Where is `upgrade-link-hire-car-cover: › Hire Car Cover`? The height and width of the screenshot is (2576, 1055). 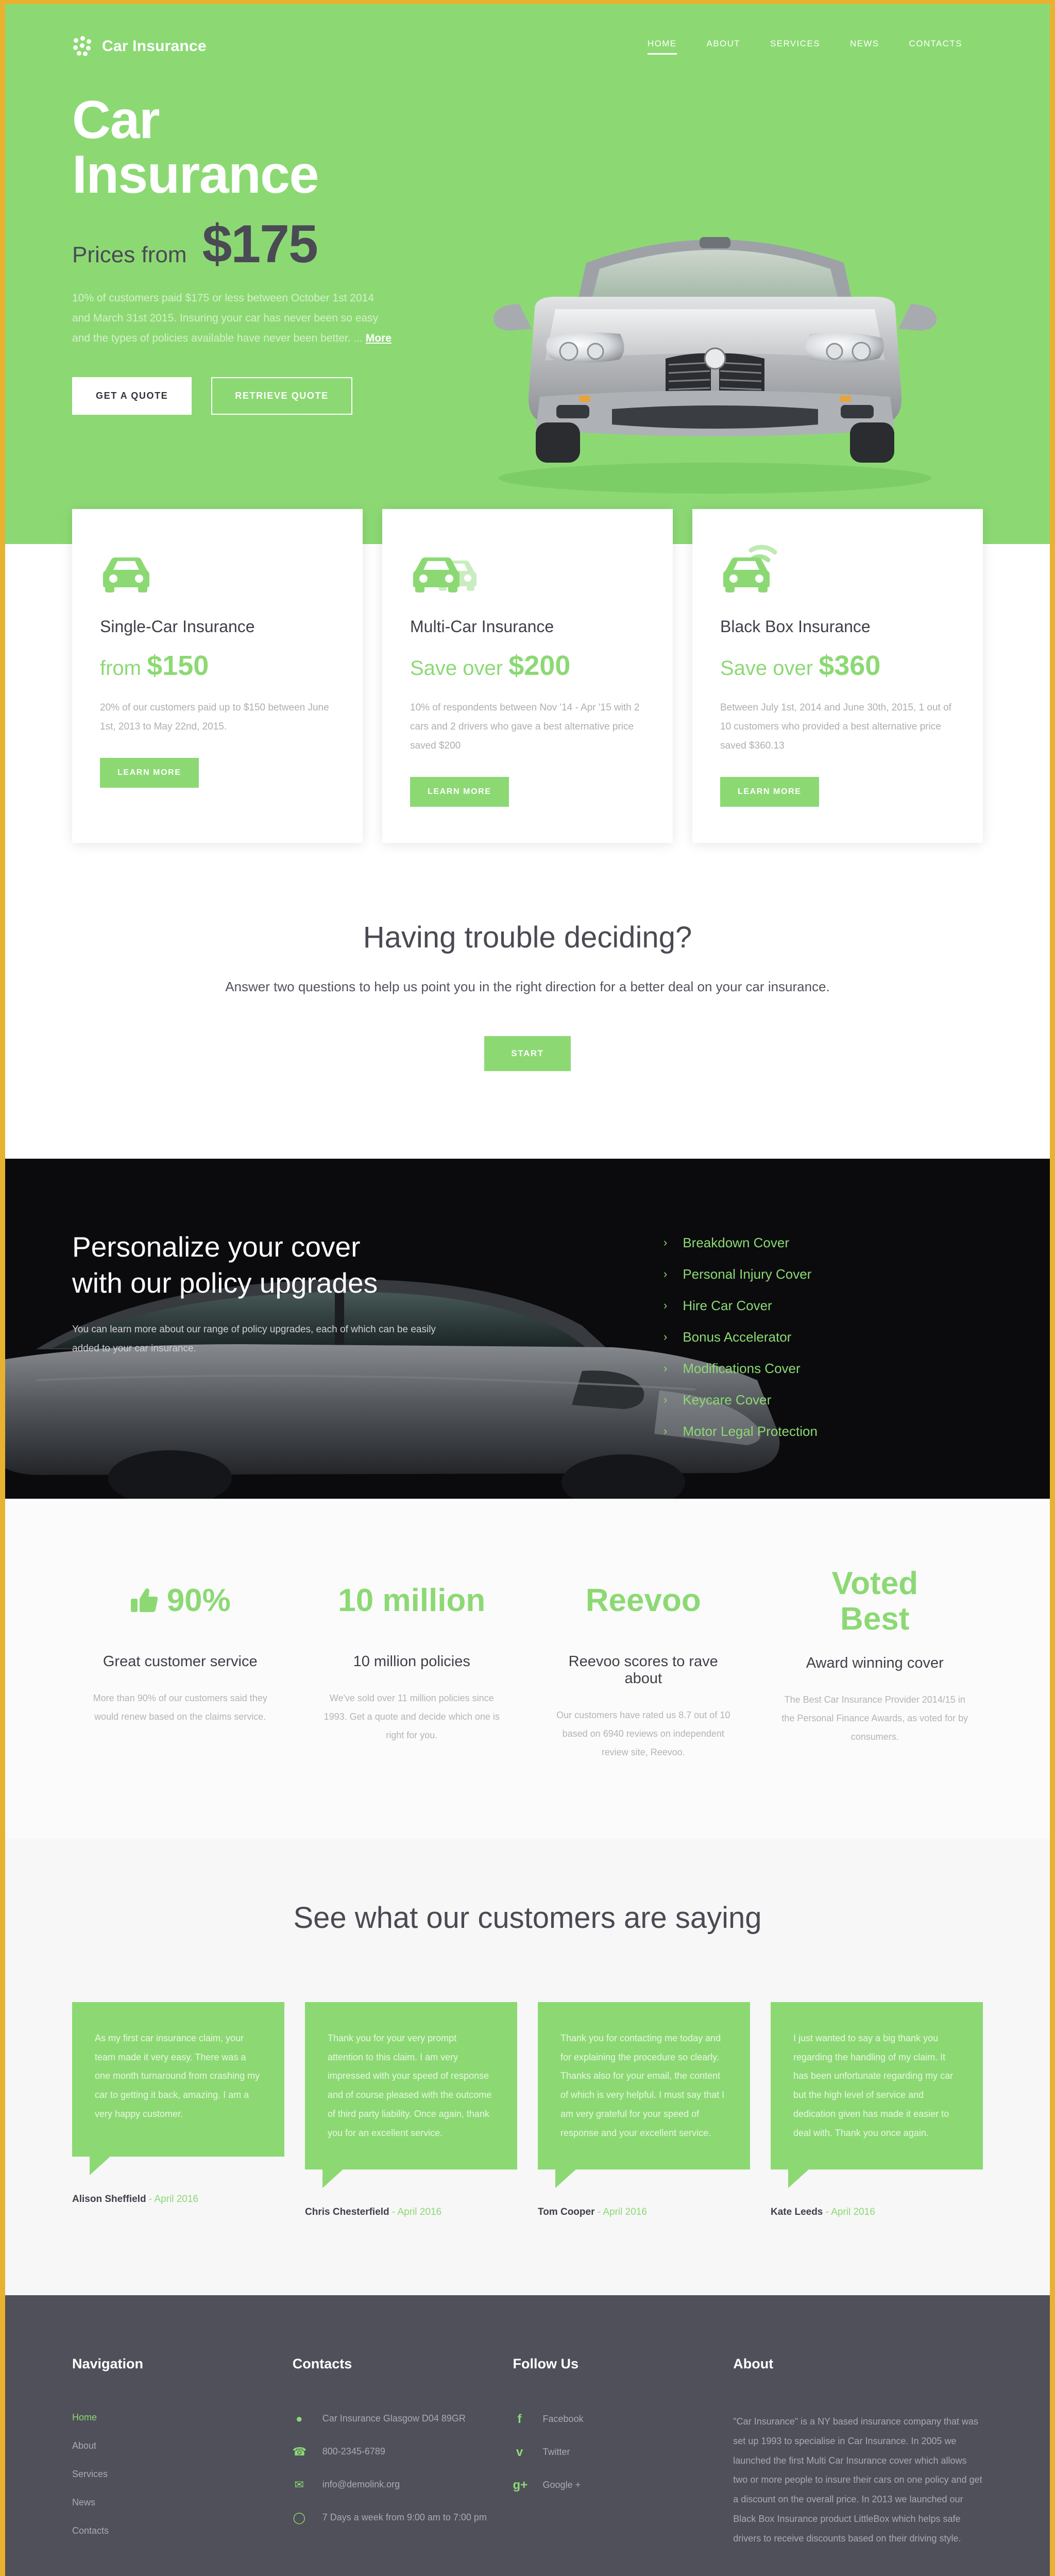
upgrade-link-hire-car-cover: › Hire Car Cover is located at coordinates (823, 1306).